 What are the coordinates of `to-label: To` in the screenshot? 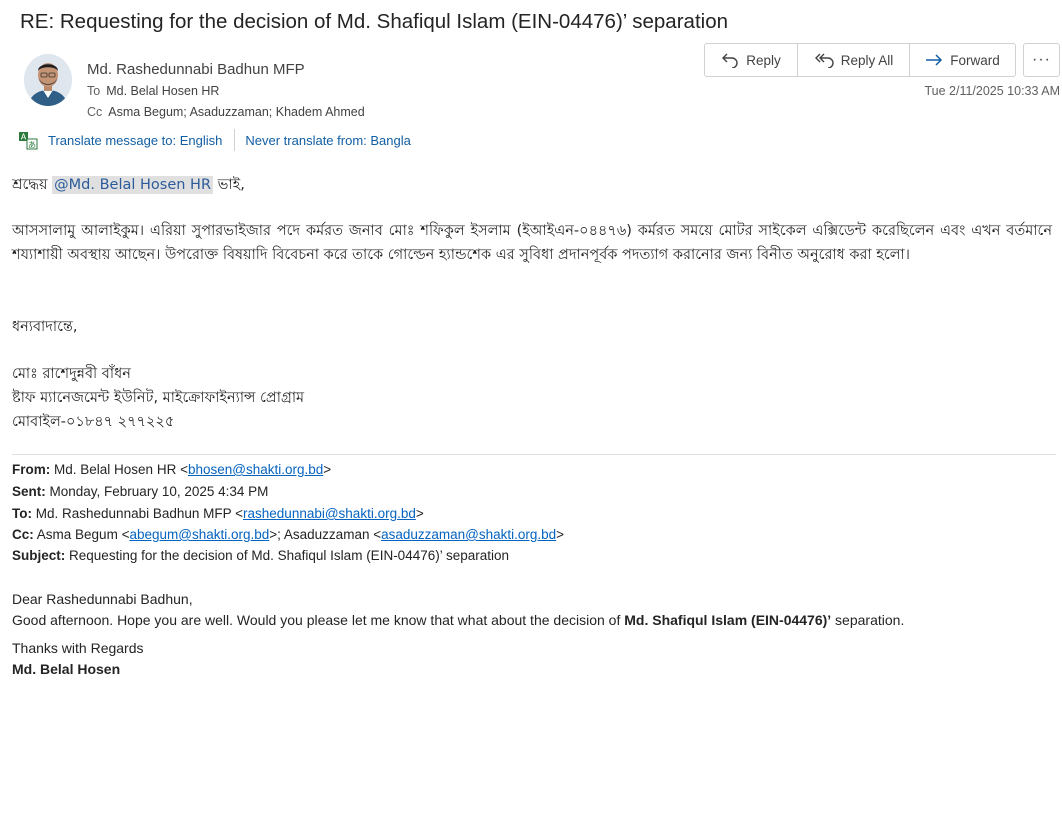 It's located at (94, 91).